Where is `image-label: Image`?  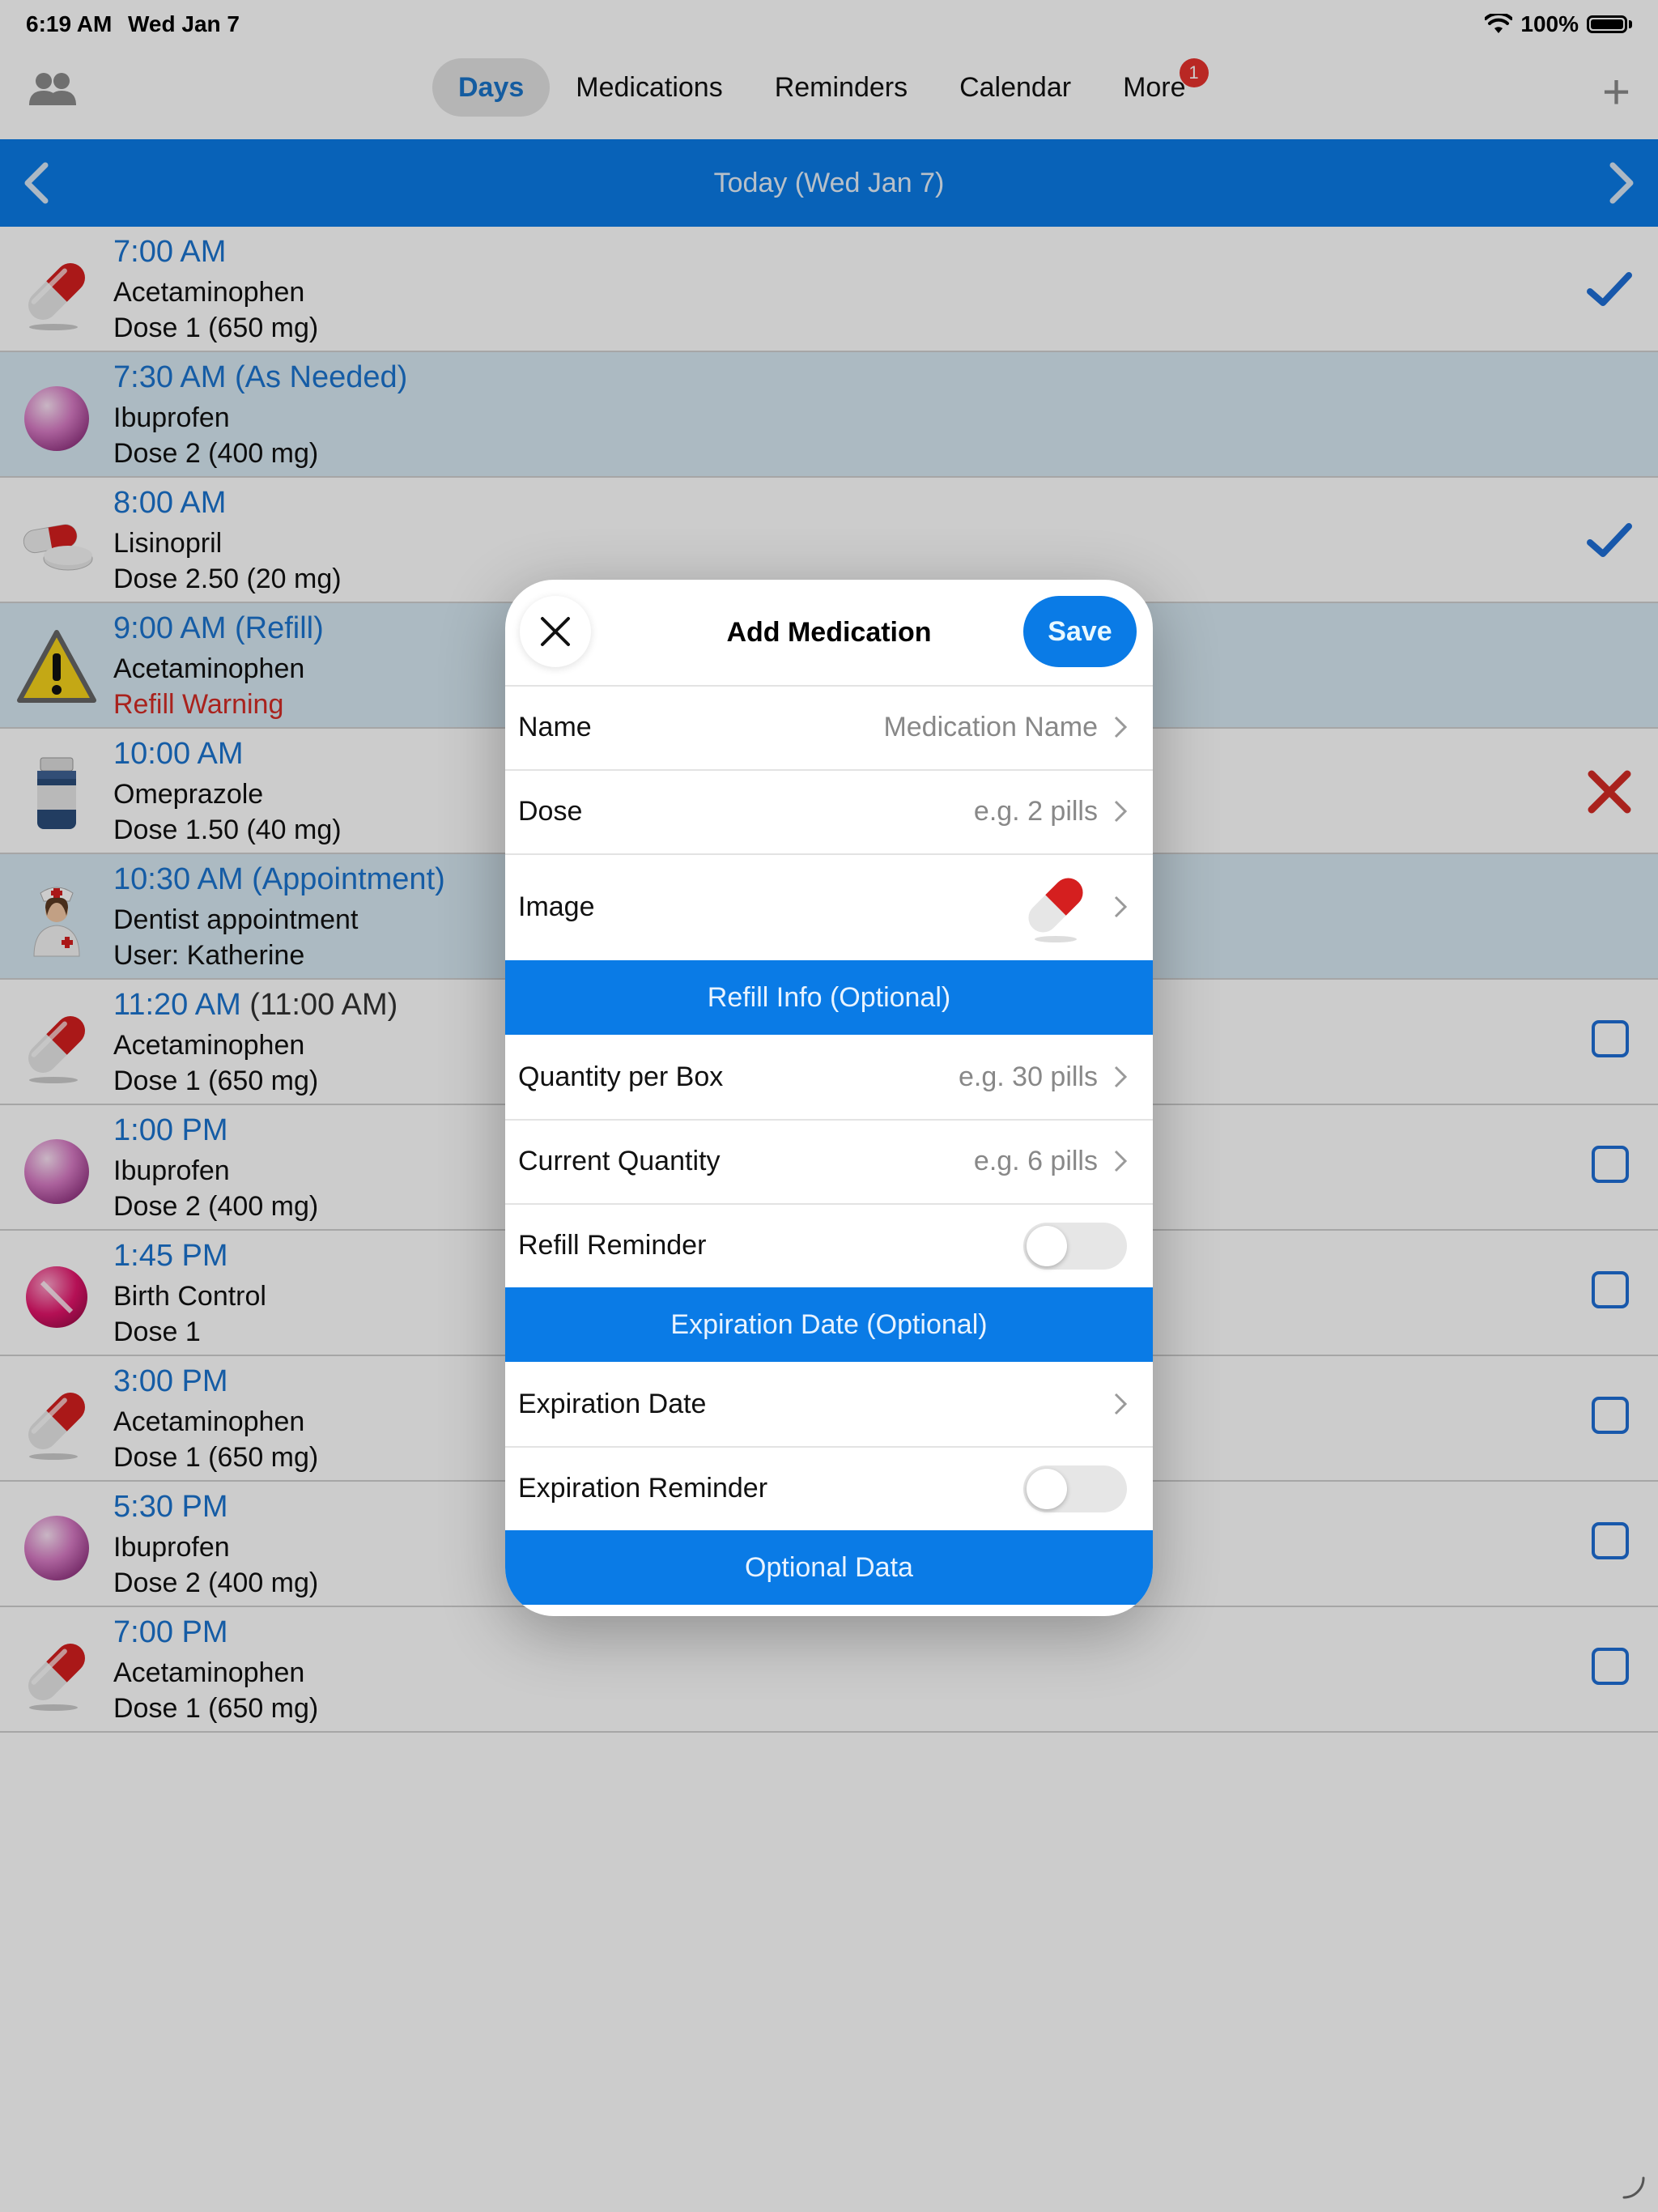 image-label: Image is located at coordinates (556, 907).